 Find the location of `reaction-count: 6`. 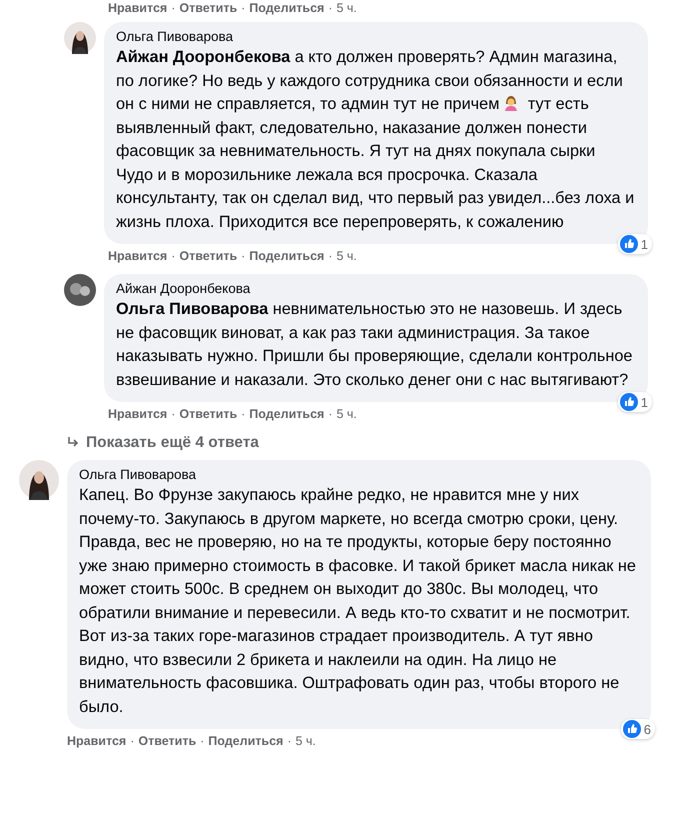

reaction-count: 6 is located at coordinates (637, 729).